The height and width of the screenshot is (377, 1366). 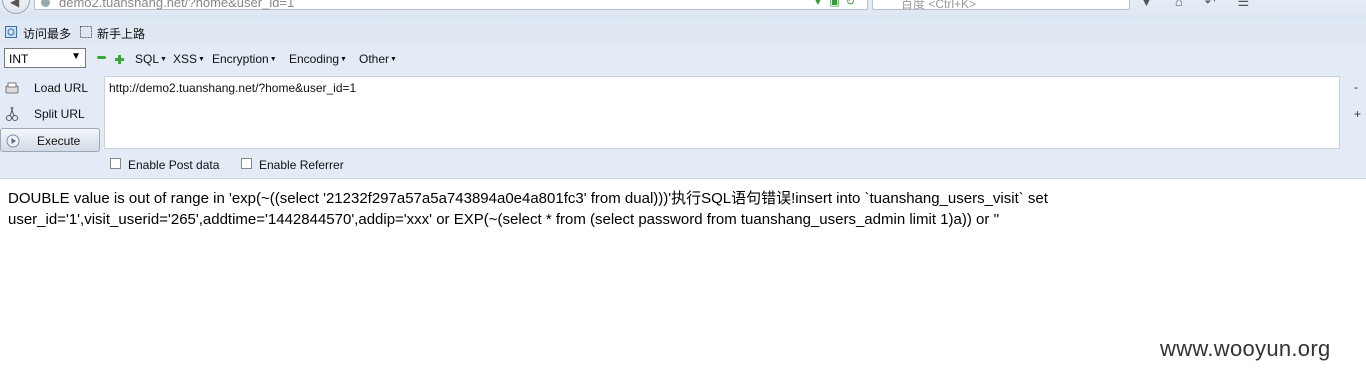 What do you see at coordinates (246, 163) in the screenshot?
I see `enable-referrer-checkbox` at bounding box center [246, 163].